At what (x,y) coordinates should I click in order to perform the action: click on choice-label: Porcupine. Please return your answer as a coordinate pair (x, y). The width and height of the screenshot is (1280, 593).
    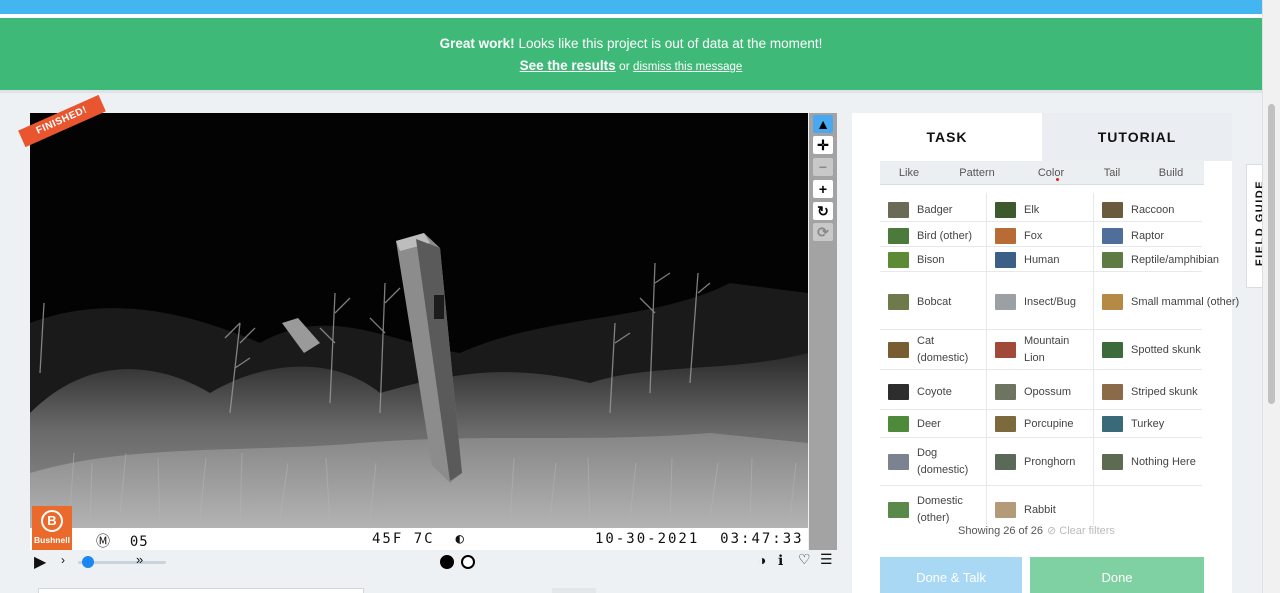
    Looking at the image, I should click on (1049, 423).